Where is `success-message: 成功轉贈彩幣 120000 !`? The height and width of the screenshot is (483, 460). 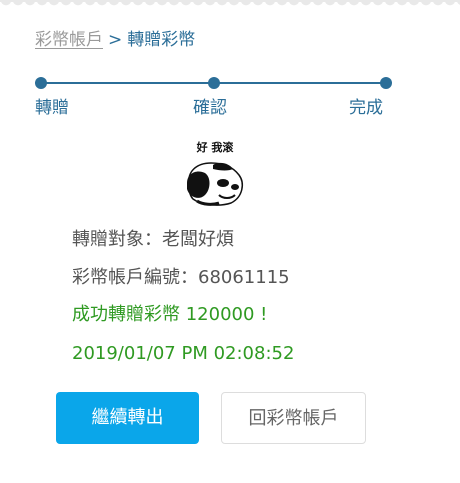 success-message: 成功轉贈彩幣 120000 ! is located at coordinates (170, 314).